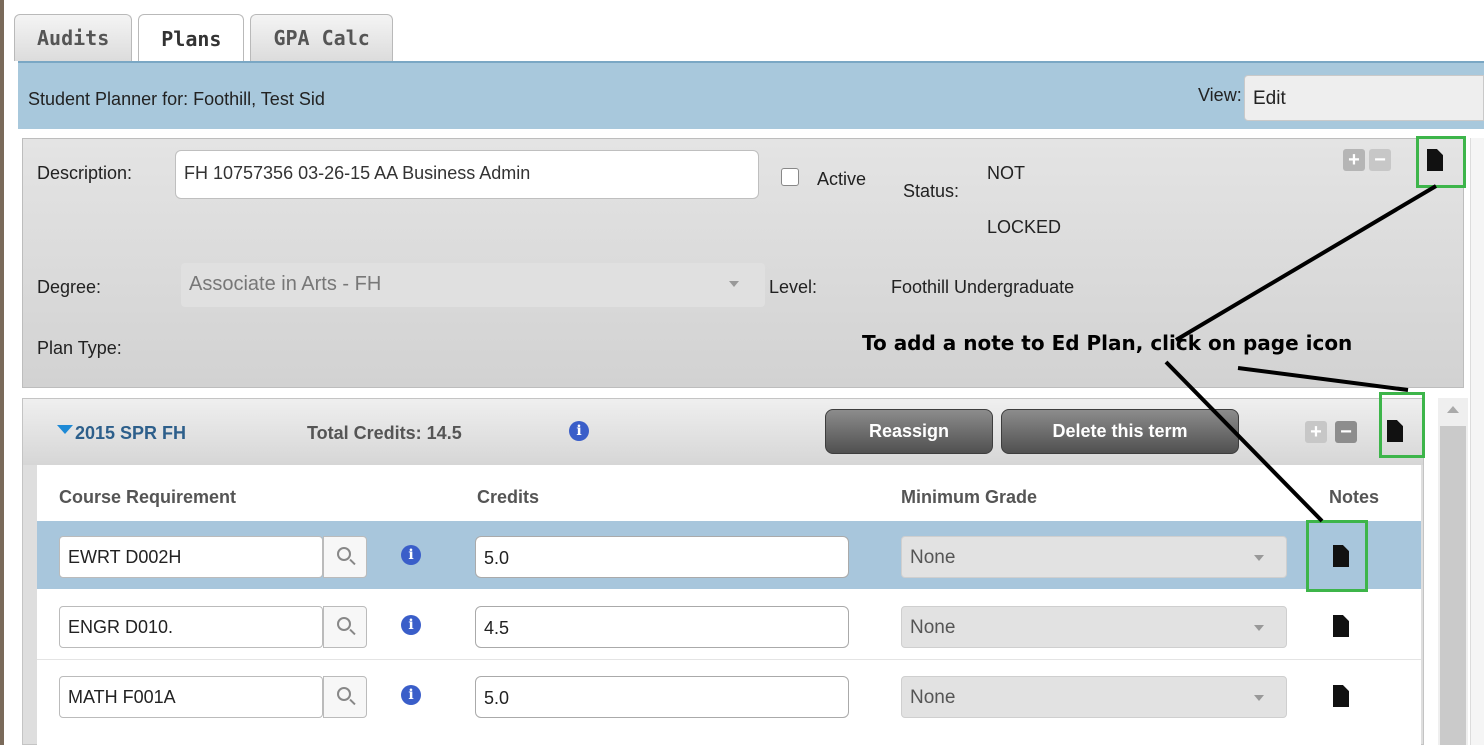 This screenshot has width=1484, height=745. I want to click on description-input: FH 10757356 03-26-15 AA Business Admin, so click(467, 174).